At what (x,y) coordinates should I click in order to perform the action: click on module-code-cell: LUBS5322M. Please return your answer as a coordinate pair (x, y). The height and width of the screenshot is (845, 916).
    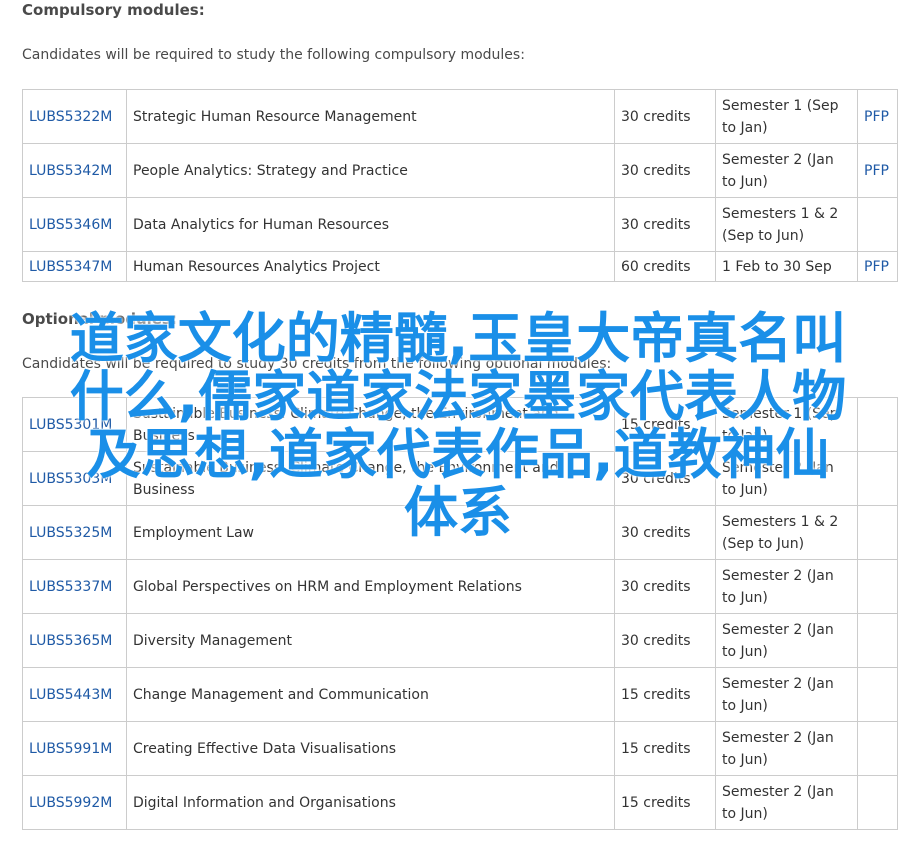
    Looking at the image, I should click on (74, 116).